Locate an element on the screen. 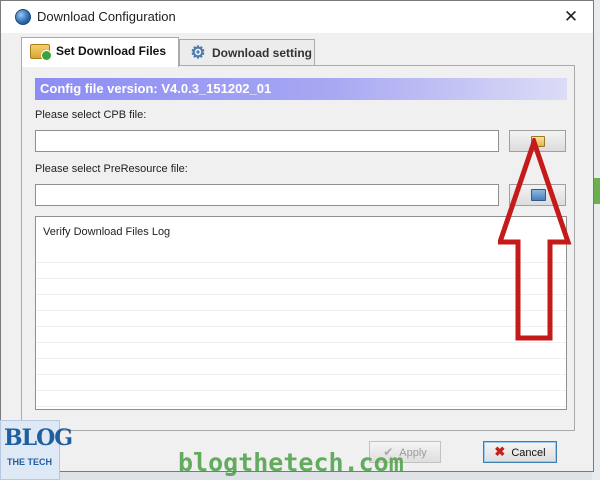 This screenshot has height=480, width=600. config-version-banner: Config file version: V4.0.3_151202_01 is located at coordinates (301, 89).